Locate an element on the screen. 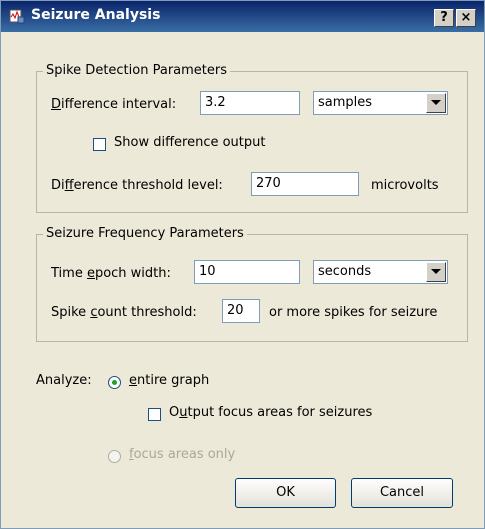 The image size is (485, 529). spike-count-suffix: or more spikes for seizure is located at coordinates (353, 312).